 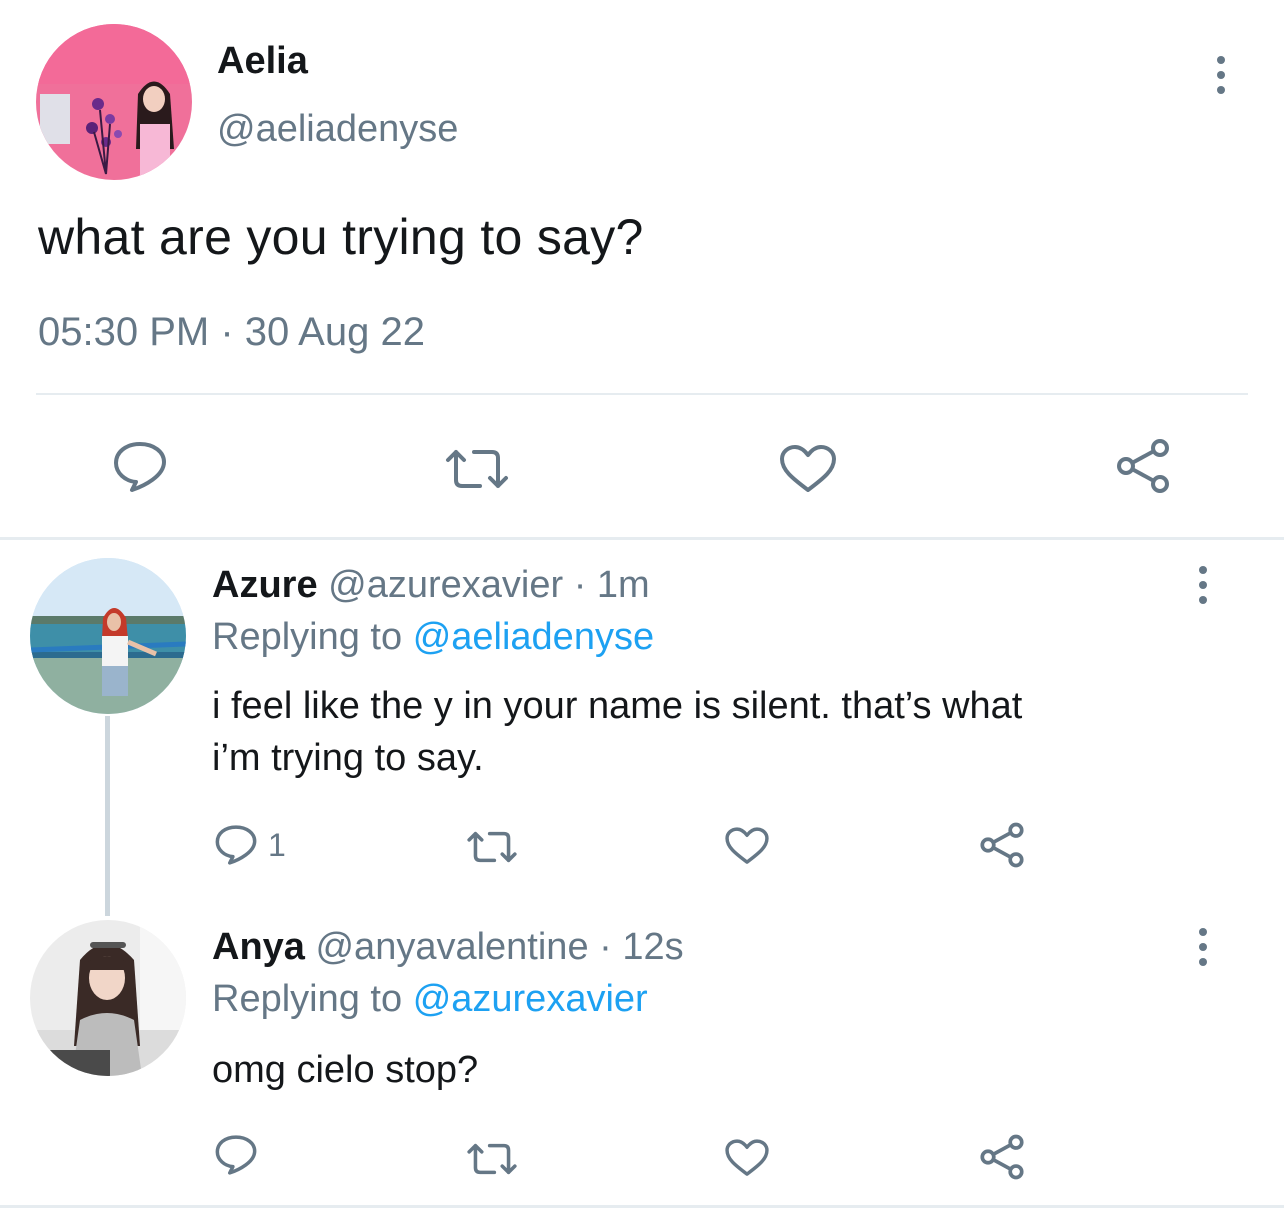 What do you see at coordinates (489, 585) in the screenshot?
I see `author-handle-time: @azurexavier · 1m` at bounding box center [489, 585].